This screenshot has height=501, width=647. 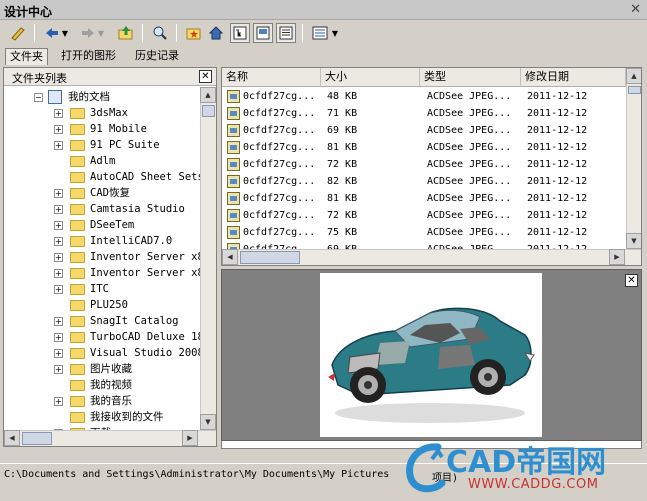 I want to click on home-icon, so click(x=216, y=33).